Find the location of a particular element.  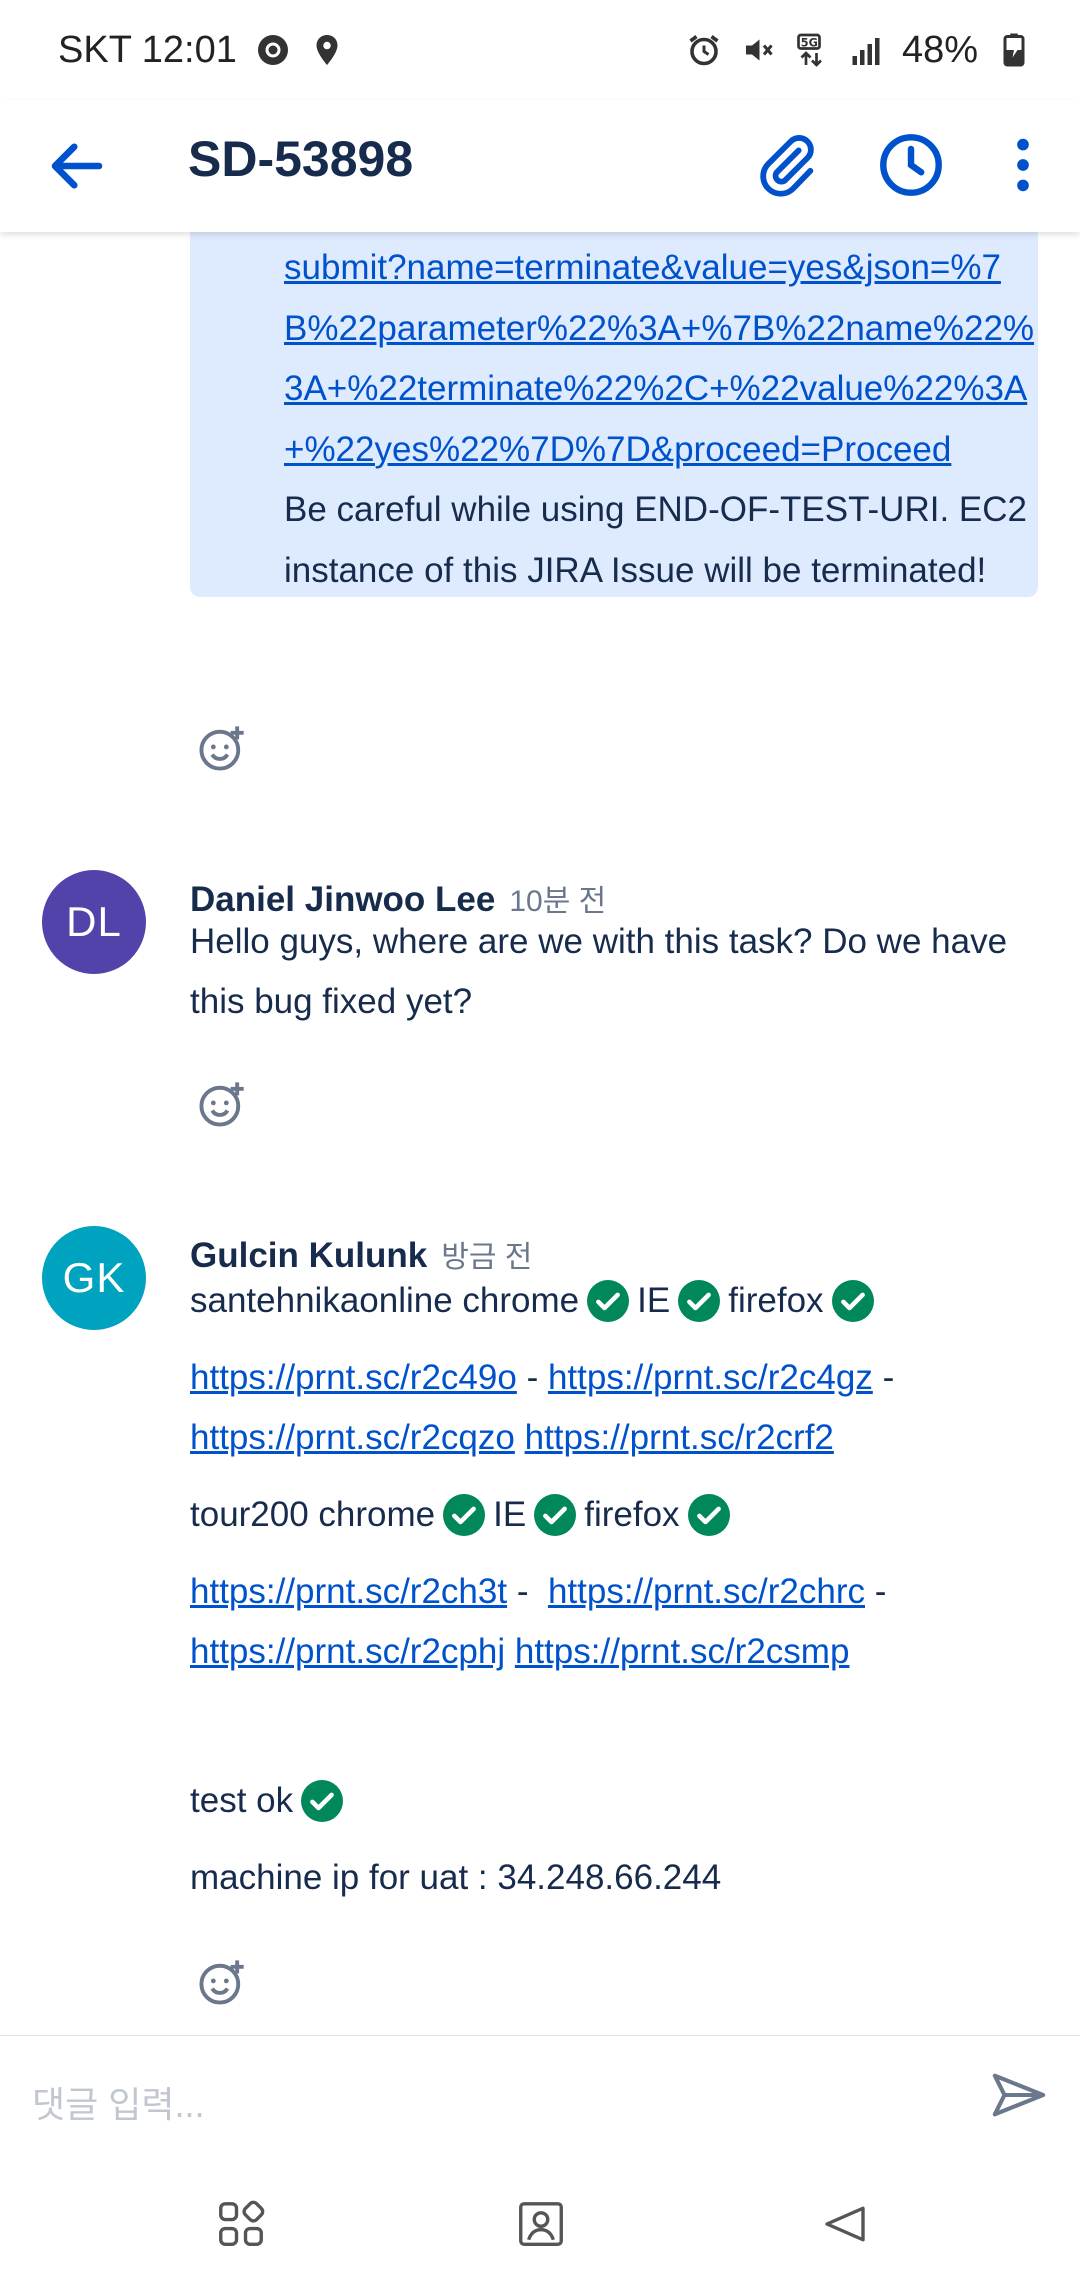

comment-author: Daniel Jinwoo Lee 10분 전 is located at coordinates (398, 898).